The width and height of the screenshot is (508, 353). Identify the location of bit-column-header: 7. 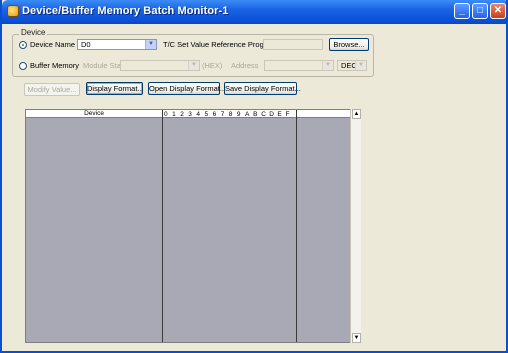
(223, 114).